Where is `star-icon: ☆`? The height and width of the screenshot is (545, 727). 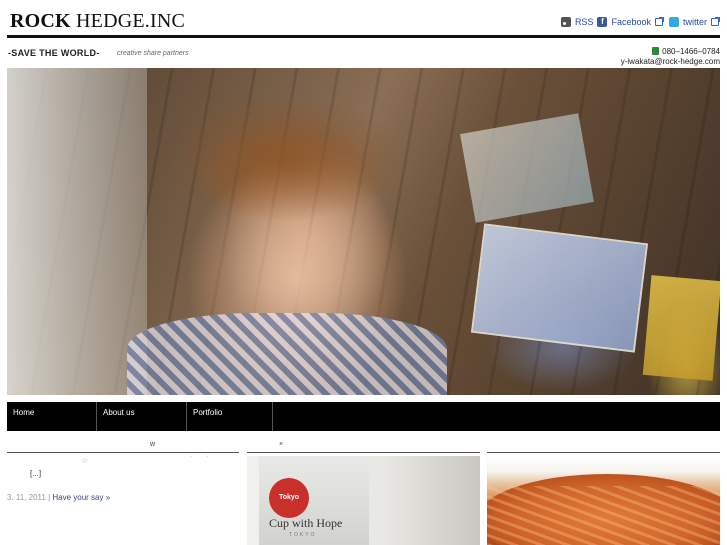 star-icon: ☆ is located at coordinates (85, 460).